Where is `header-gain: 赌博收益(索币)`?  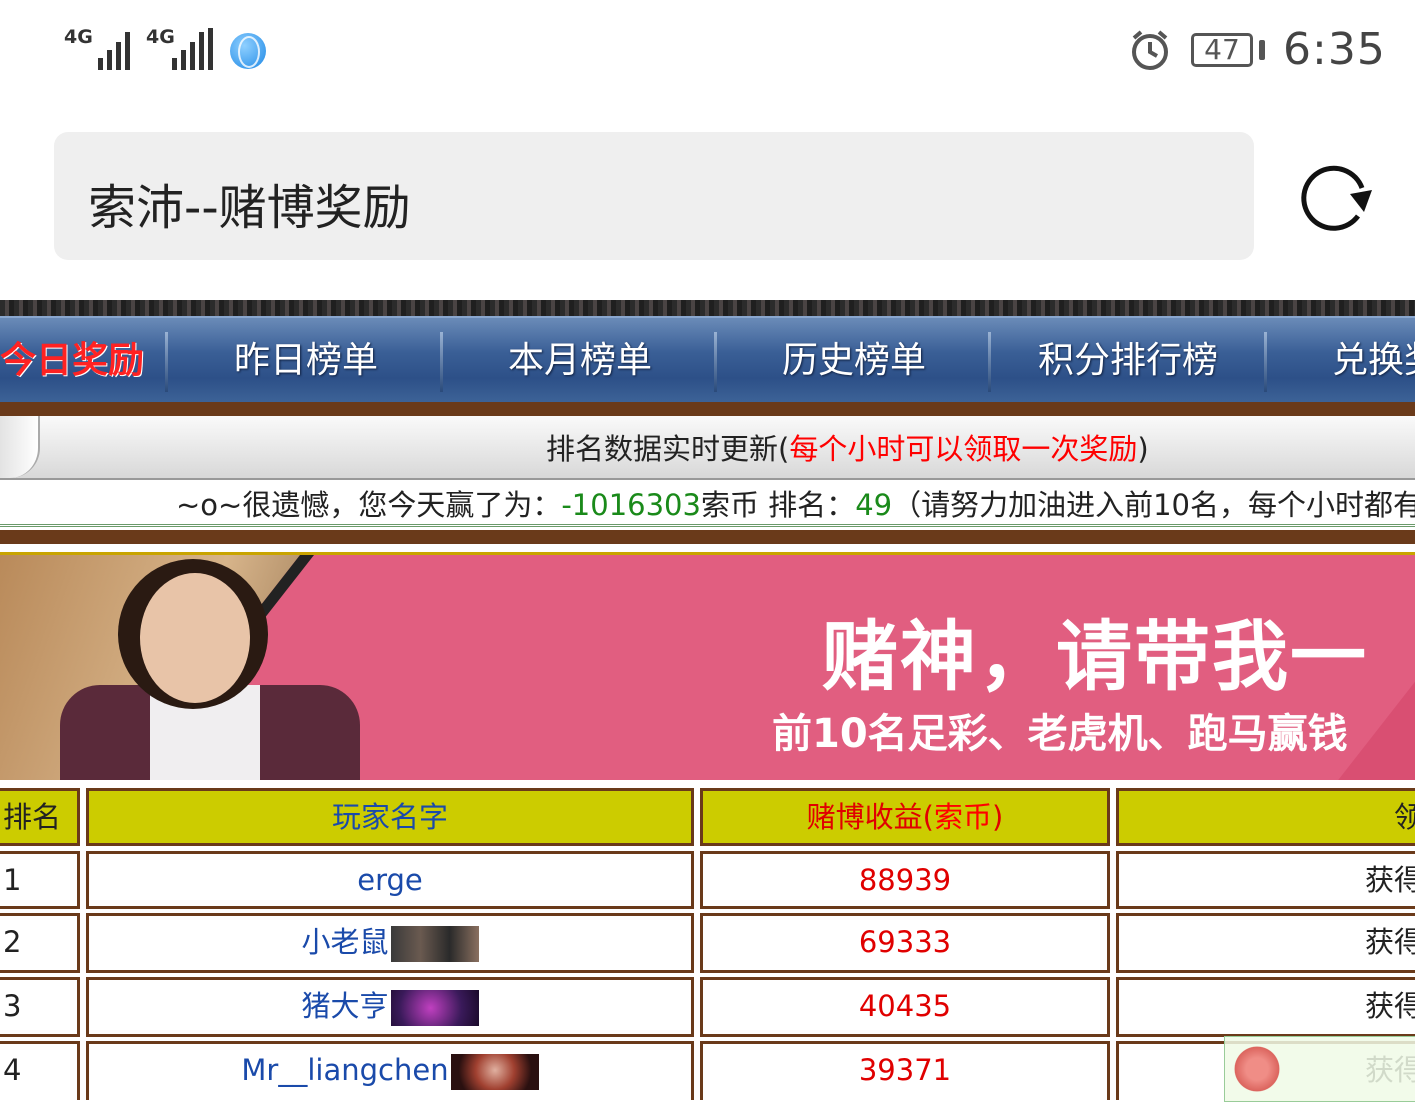 header-gain: 赌博收益(索币) is located at coordinates (905, 817).